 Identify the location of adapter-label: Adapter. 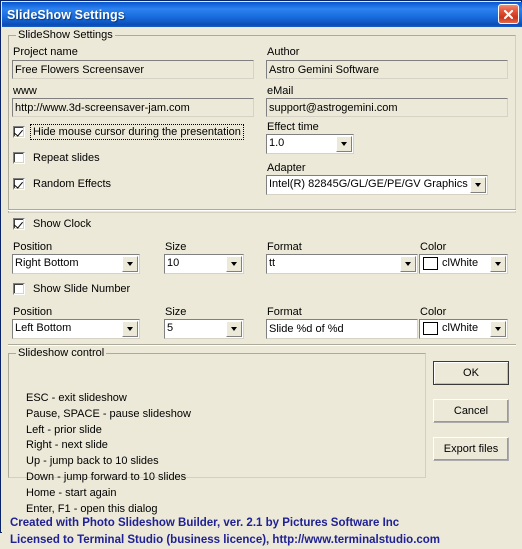
(286, 168).